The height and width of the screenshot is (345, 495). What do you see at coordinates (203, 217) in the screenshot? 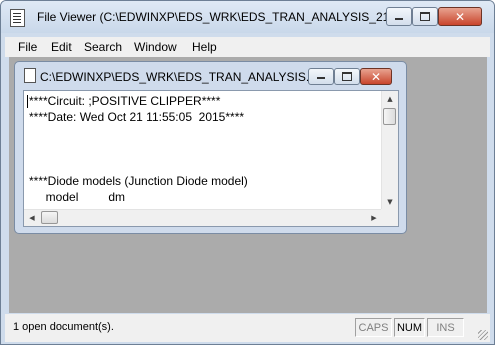
I see `horizontal-scrollbar: ◀ ▶` at bounding box center [203, 217].